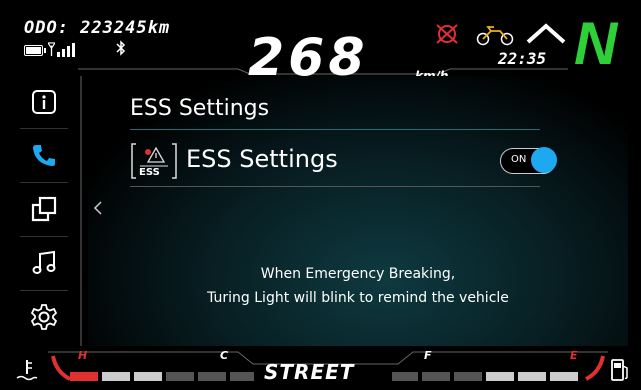  I want to click on title-divider, so click(335, 129).